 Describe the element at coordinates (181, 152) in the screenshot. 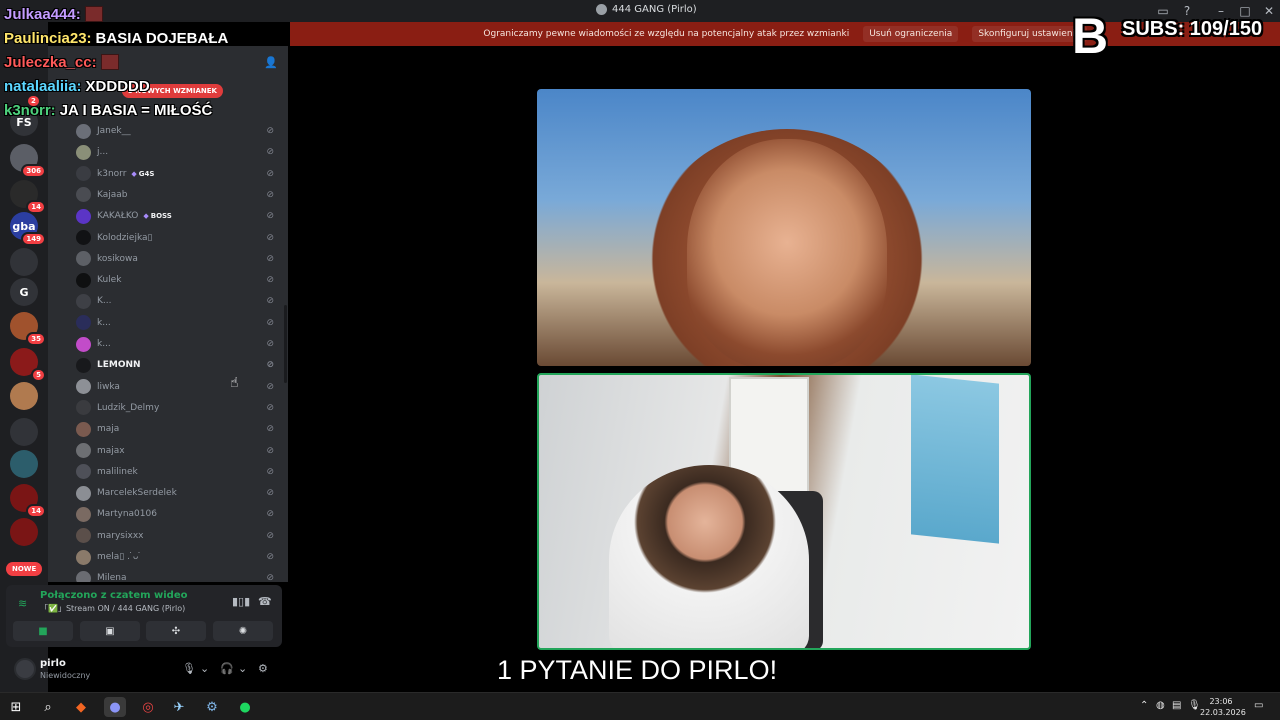

I see `member-row: j... ⊘` at that location.